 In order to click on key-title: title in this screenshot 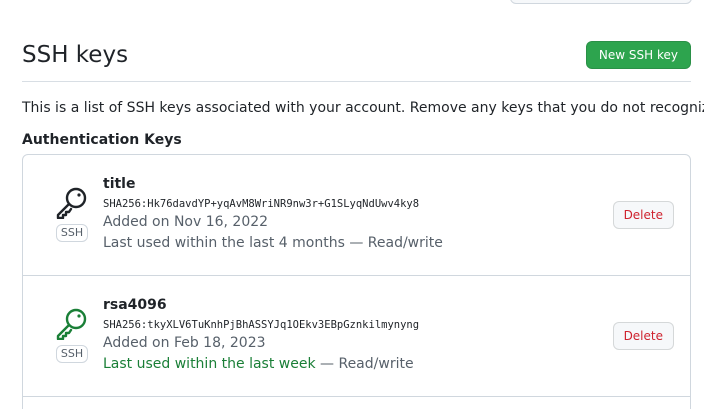, I will do `click(119, 184)`.